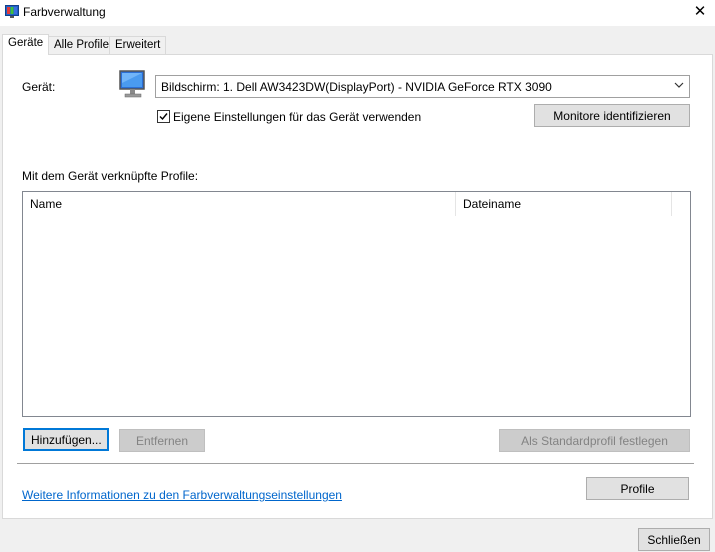 This screenshot has width=715, height=552. What do you see at coordinates (162, 440) in the screenshot?
I see `remove-profile-button: Entfernen` at bounding box center [162, 440].